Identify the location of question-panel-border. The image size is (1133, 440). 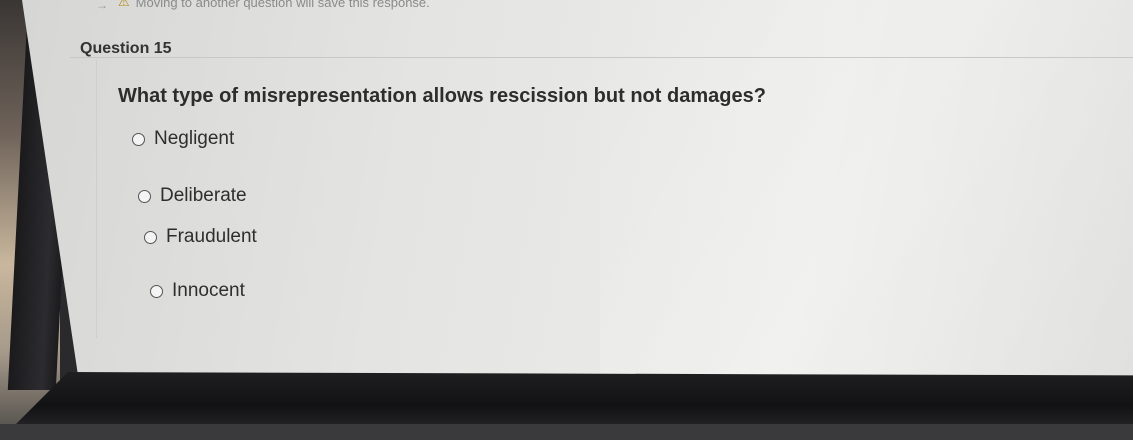
(96, 199).